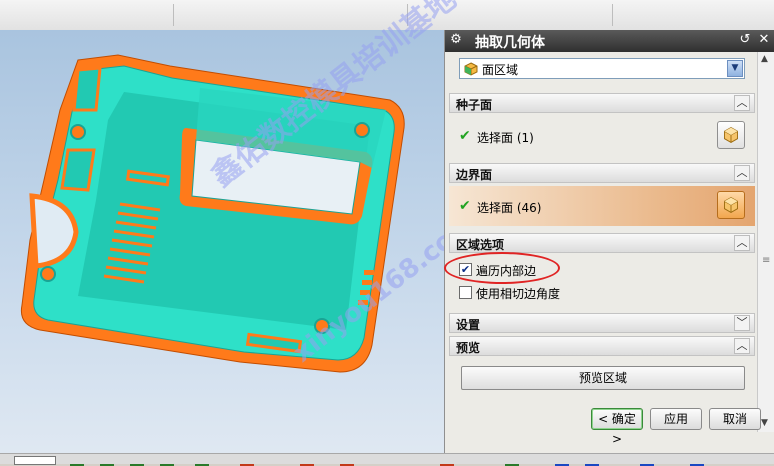  I want to click on section-header-label: 设置, so click(468, 325).